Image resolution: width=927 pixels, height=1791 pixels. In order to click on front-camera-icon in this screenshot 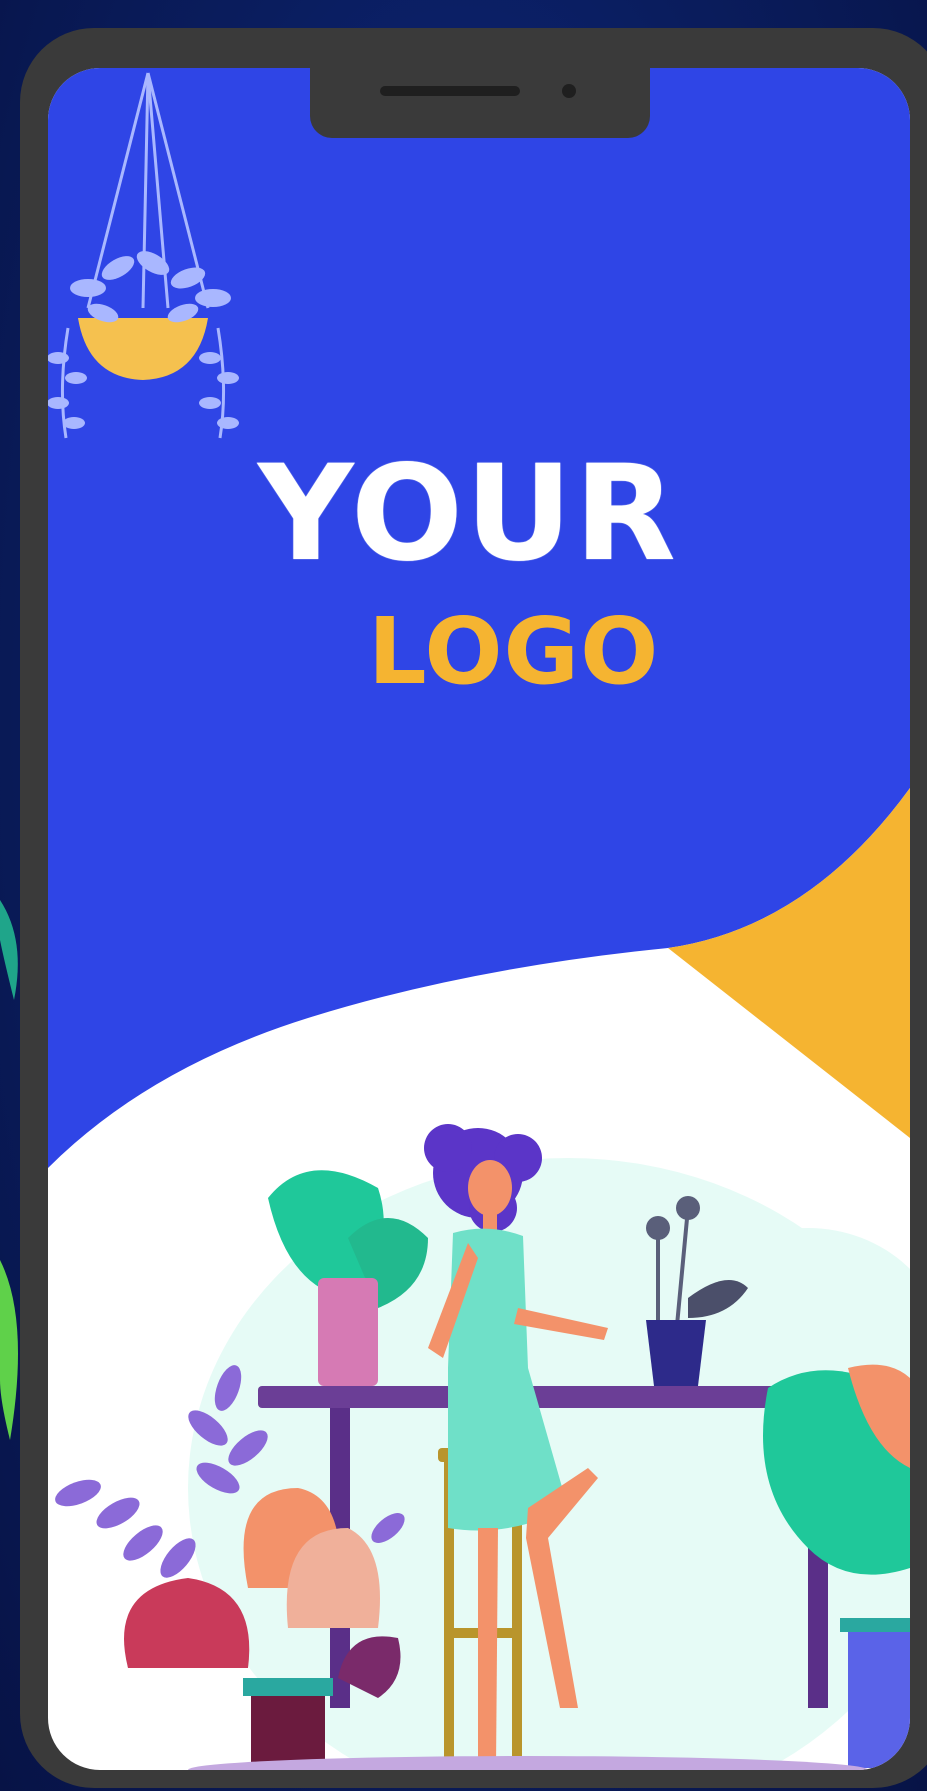, I will do `click(569, 91)`.